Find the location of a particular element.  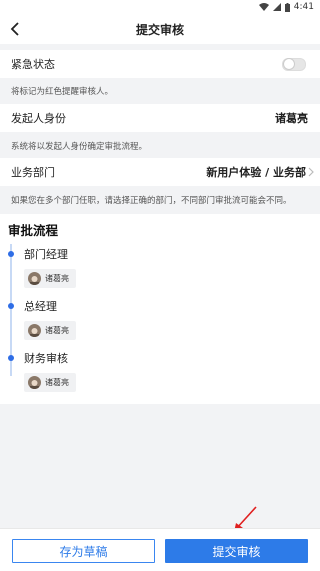

save-draft-button: 存为草稿 is located at coordinates (83, 551).